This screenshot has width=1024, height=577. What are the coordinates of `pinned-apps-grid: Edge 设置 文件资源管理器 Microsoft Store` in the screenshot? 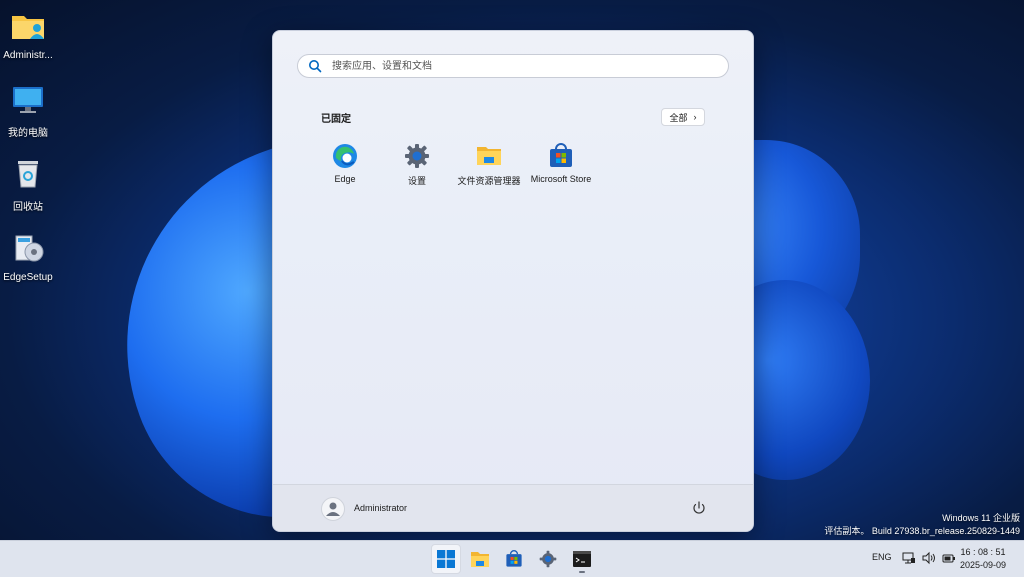 It's located at (453, 165).